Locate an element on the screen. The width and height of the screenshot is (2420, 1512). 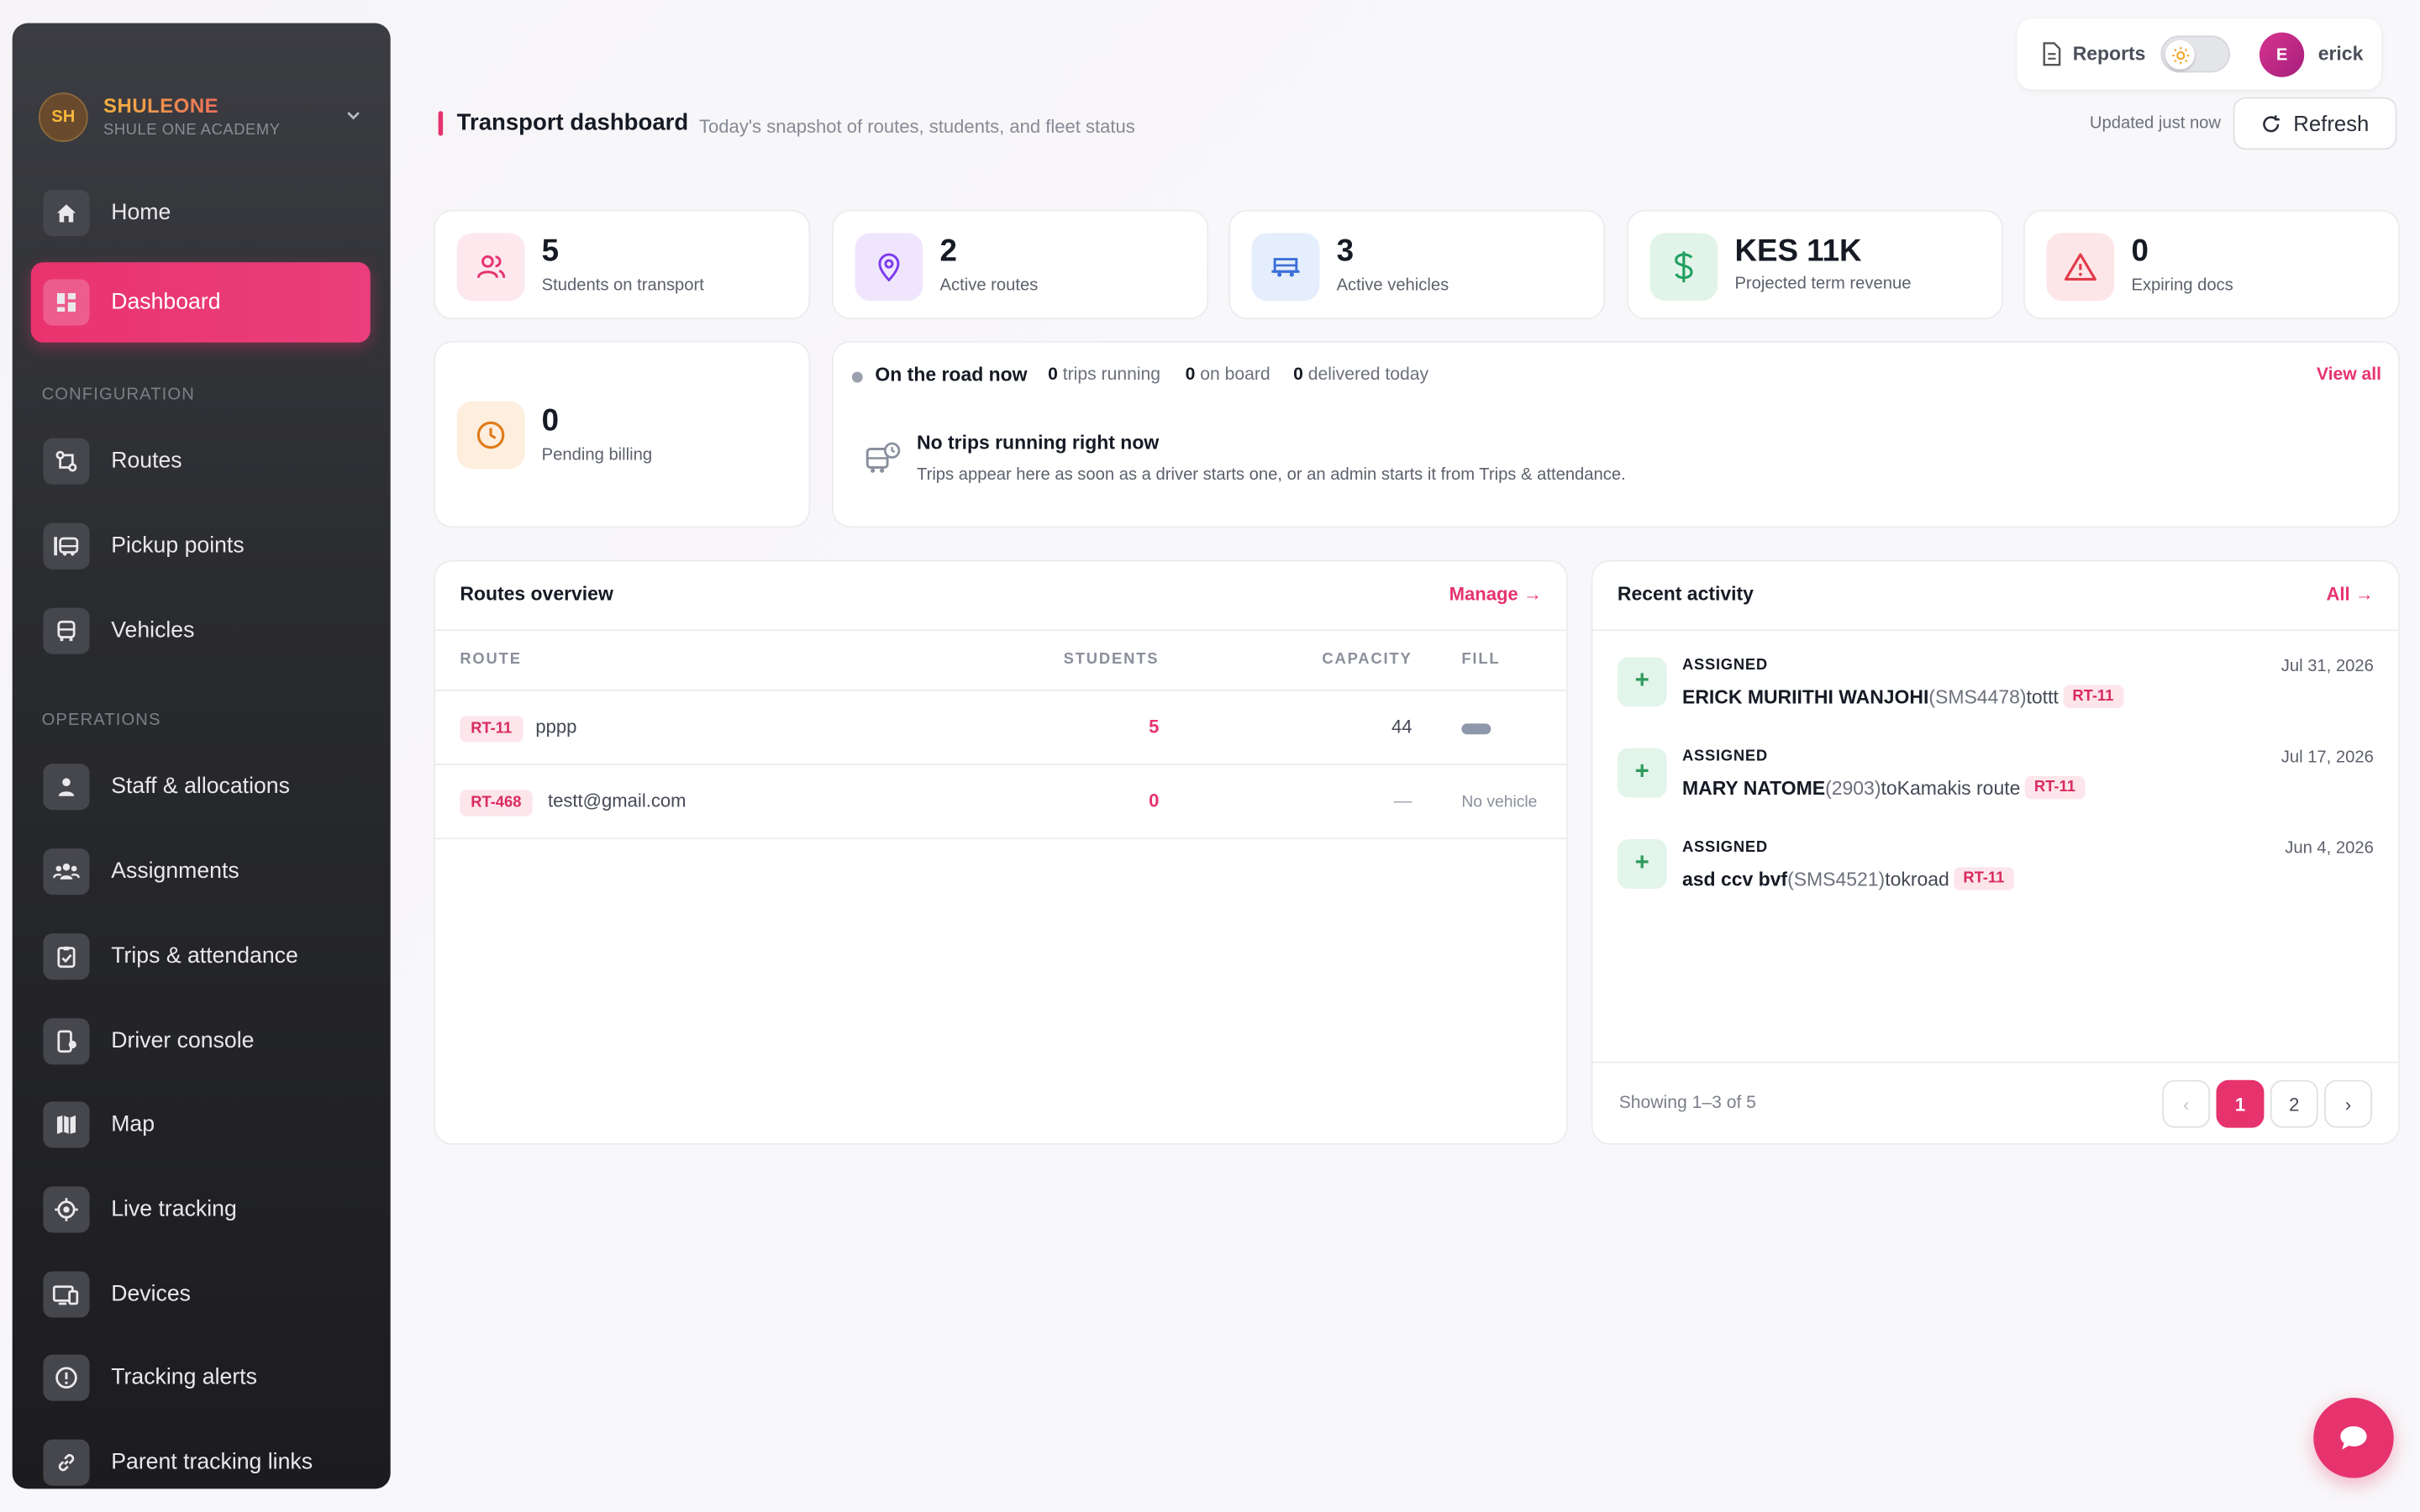
sidebar-item-tracking-alerts: Tracking alerts is located at coordinates (201, 1377).